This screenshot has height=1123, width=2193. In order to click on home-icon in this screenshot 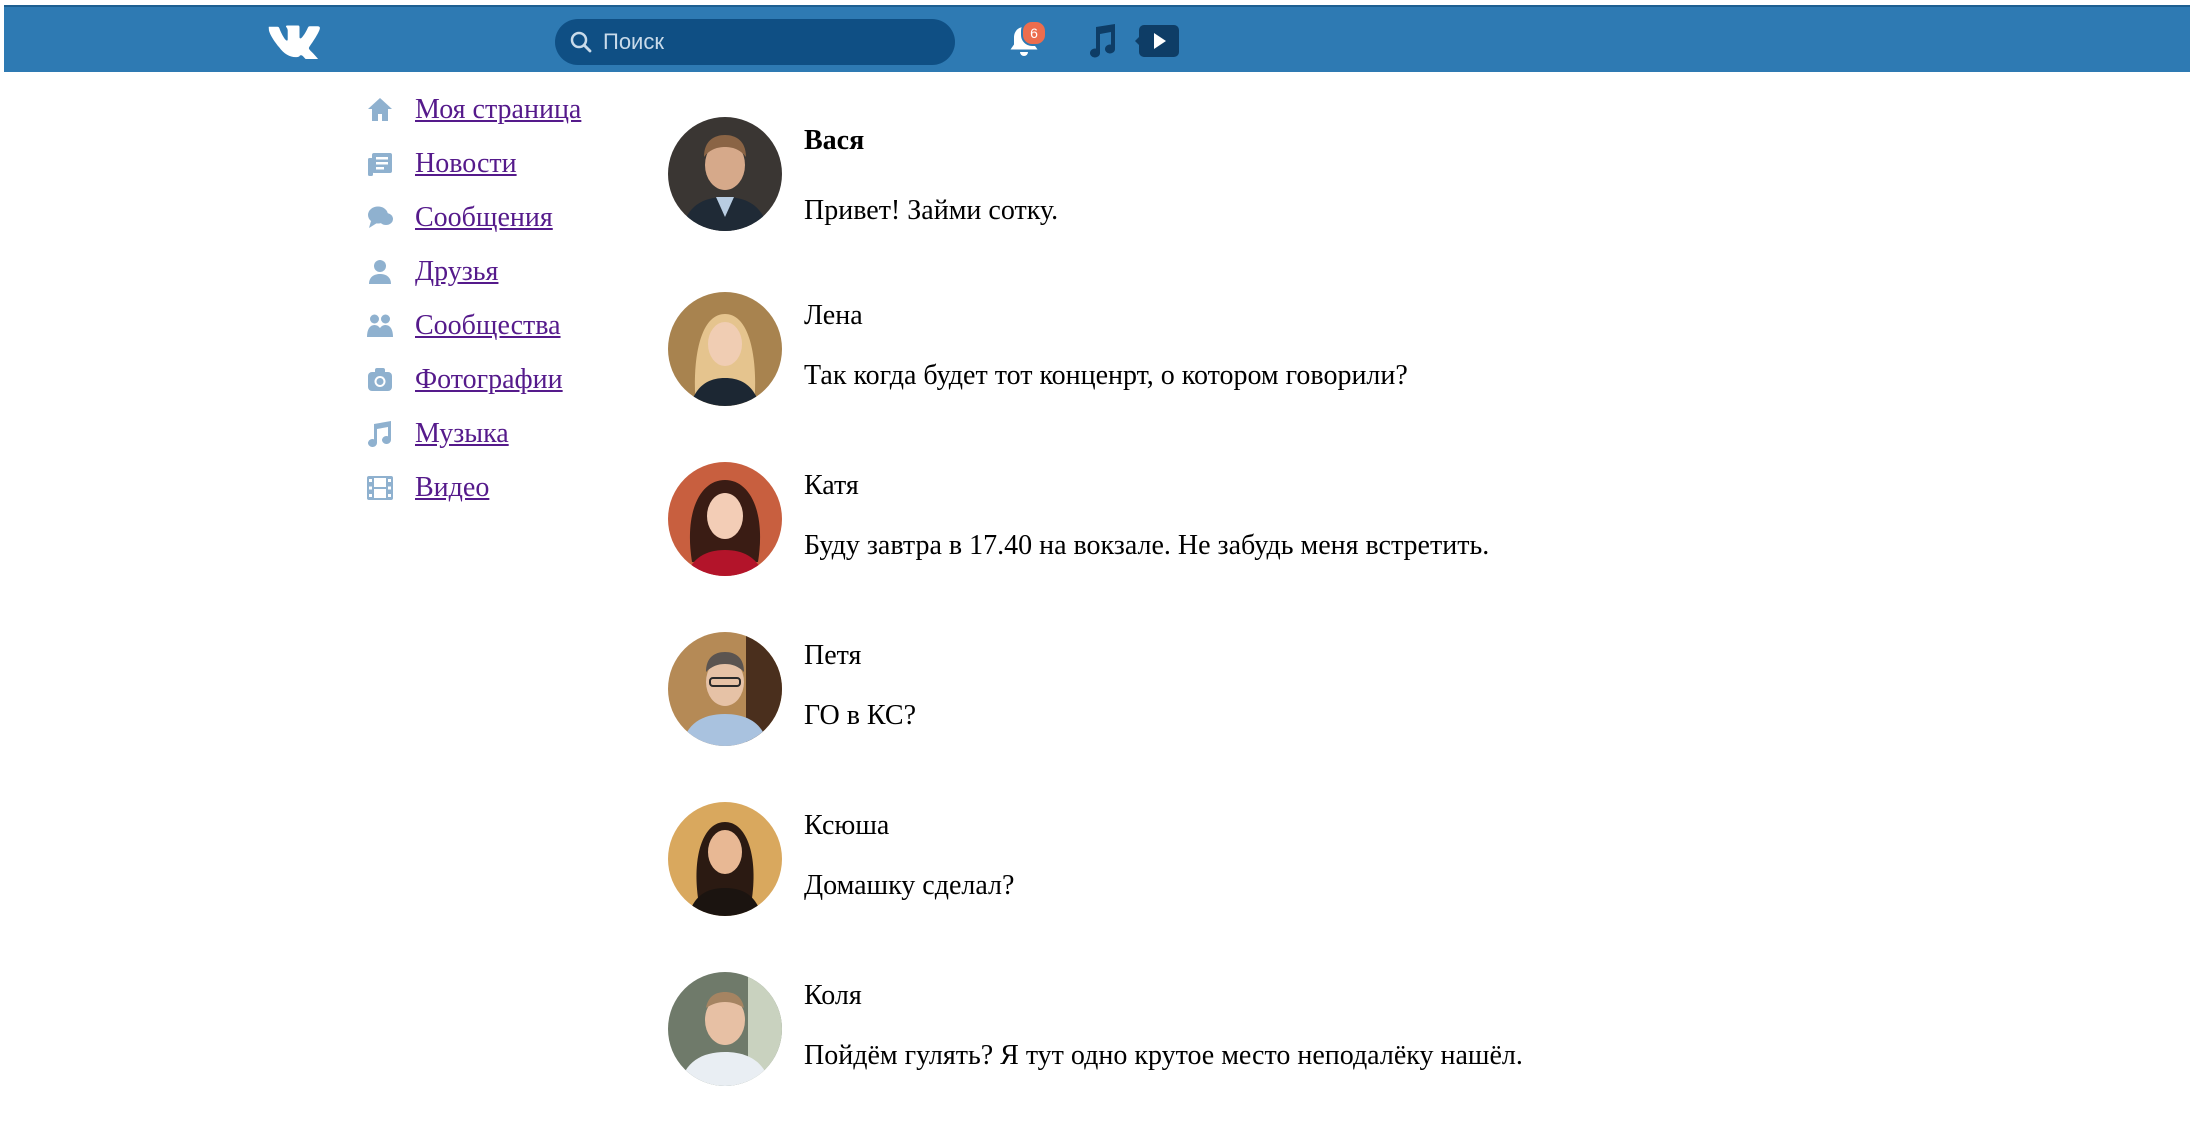, I will do `click(380, 109)`.